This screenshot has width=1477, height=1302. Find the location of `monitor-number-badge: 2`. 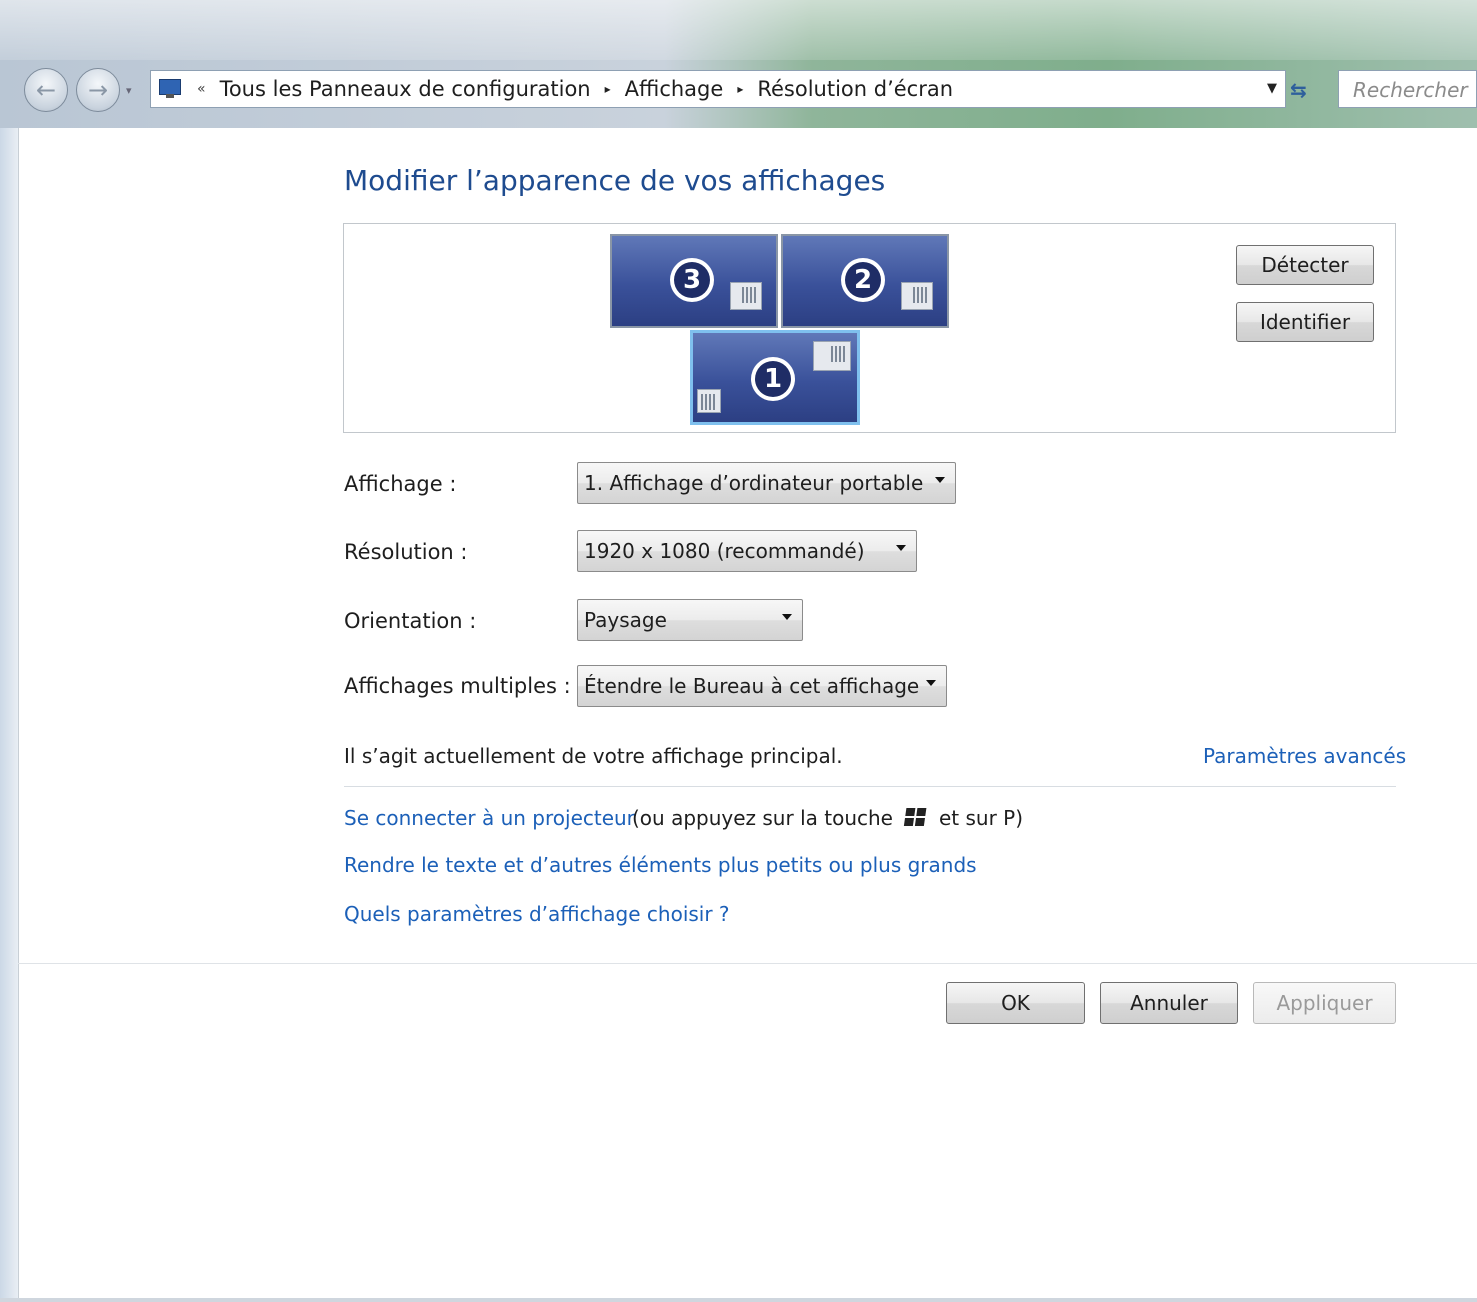

monitor-number-badge: 2 is located at coordinates (863, 280).